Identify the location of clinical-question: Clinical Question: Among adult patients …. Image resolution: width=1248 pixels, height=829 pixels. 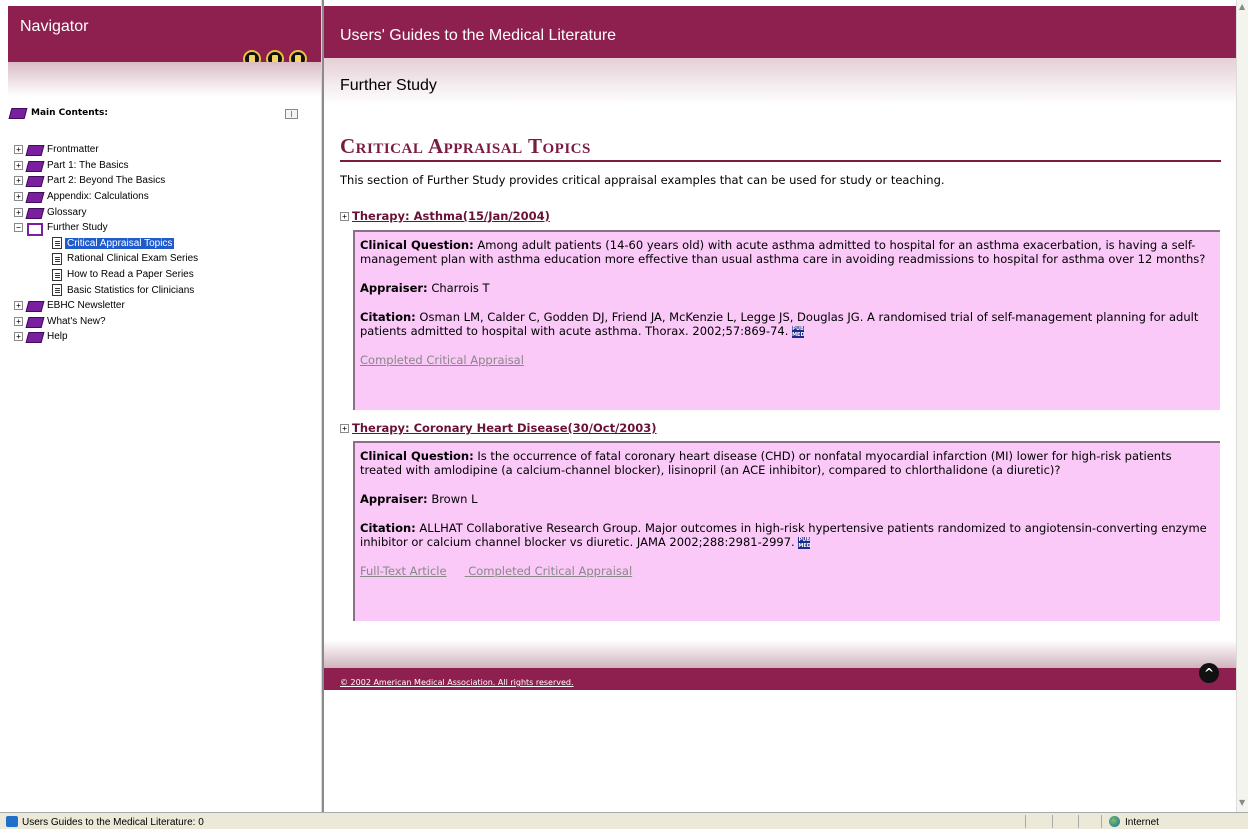
(787, 252).